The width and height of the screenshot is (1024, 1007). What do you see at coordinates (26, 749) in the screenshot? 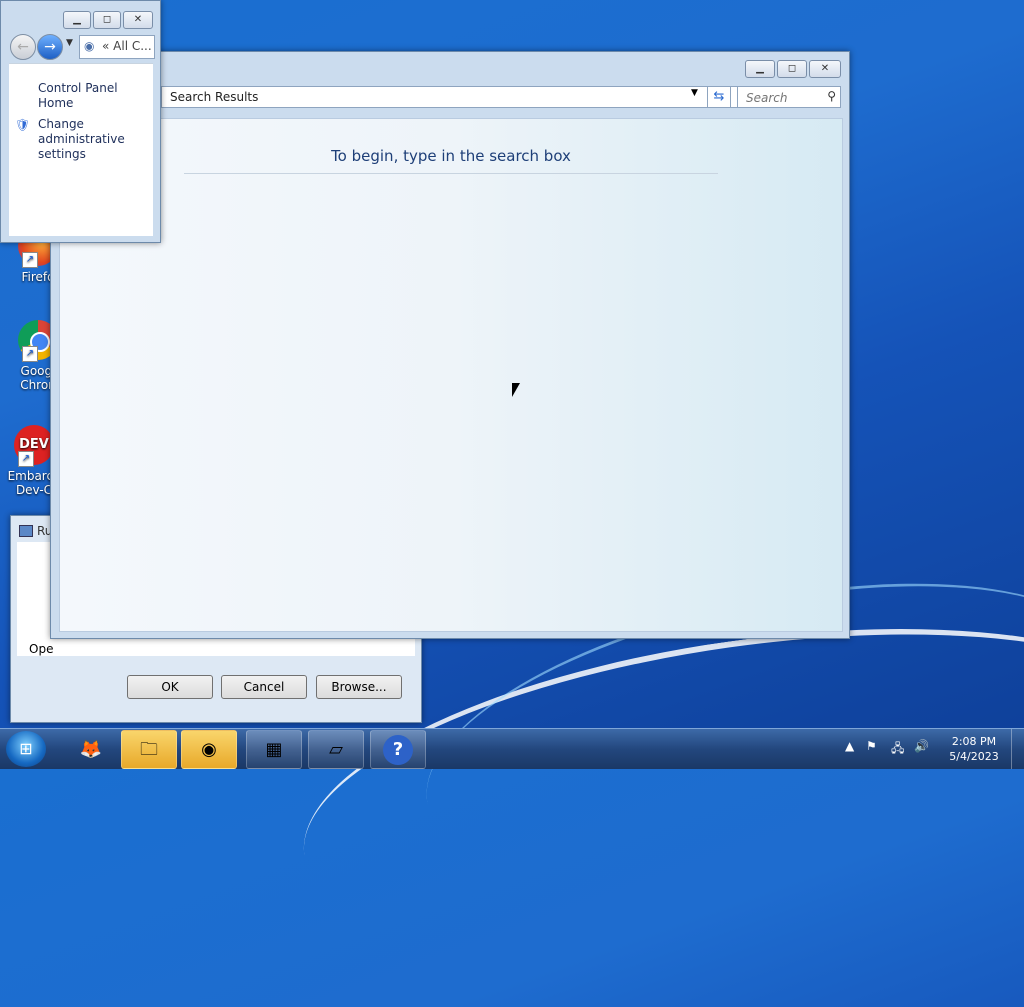
I see `start-button: ⊞` at bounding box center [26, 749].